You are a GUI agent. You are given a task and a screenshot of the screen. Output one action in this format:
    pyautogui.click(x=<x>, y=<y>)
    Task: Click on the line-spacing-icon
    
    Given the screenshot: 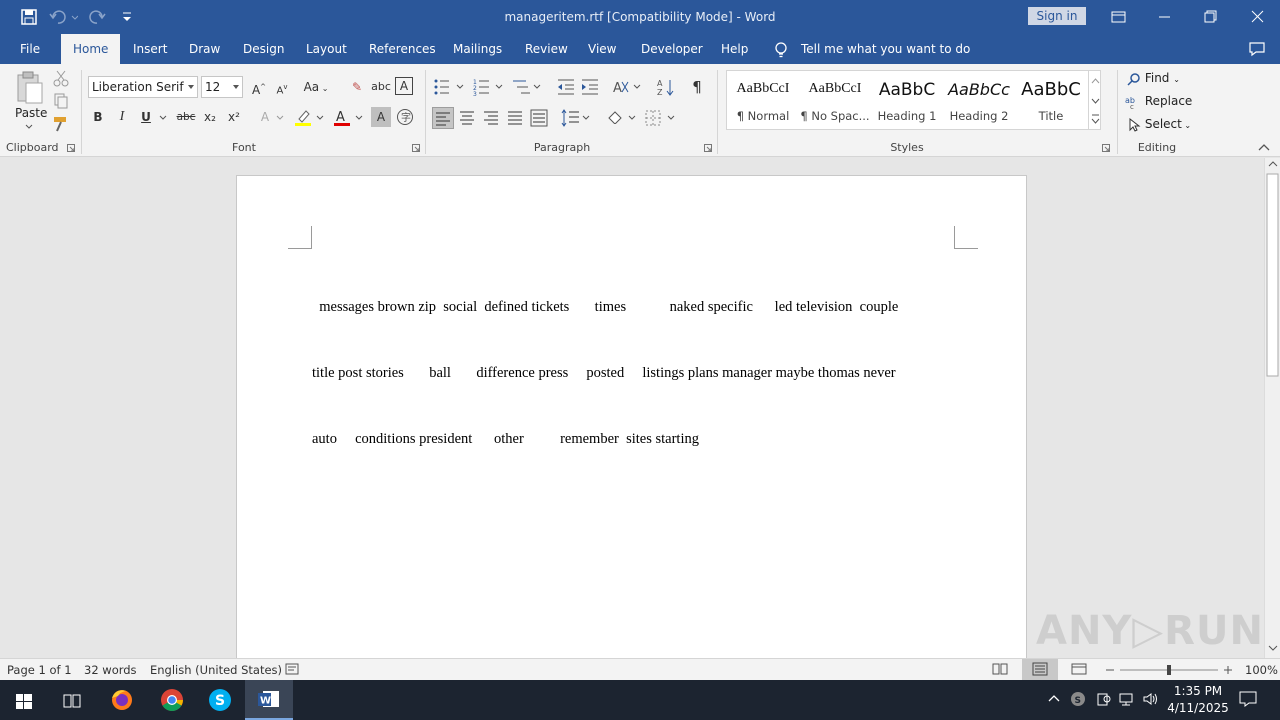 What is the action you would take?
    pyautogui.click(x=576, y=118)
    